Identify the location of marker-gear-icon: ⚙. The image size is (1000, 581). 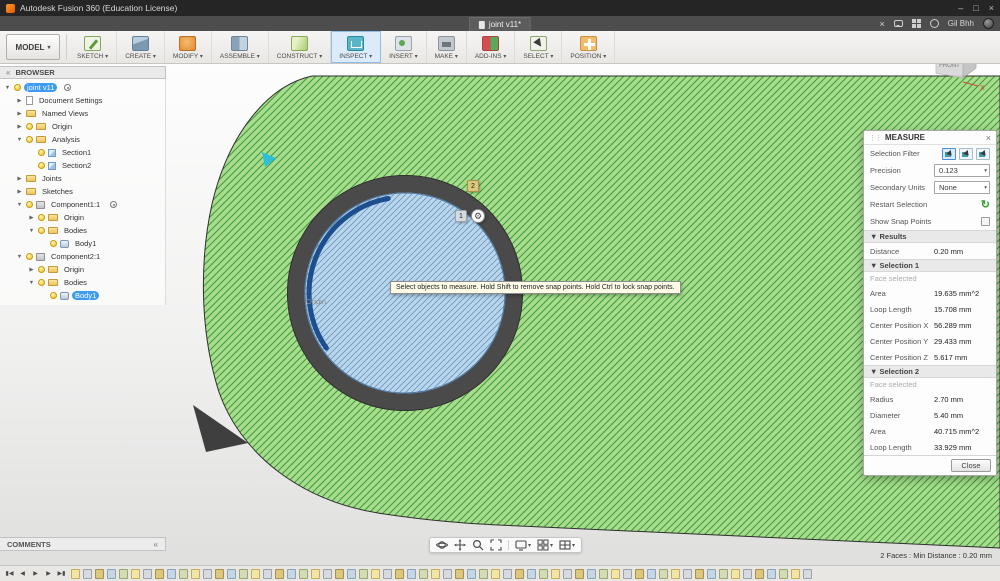
(478, 216).